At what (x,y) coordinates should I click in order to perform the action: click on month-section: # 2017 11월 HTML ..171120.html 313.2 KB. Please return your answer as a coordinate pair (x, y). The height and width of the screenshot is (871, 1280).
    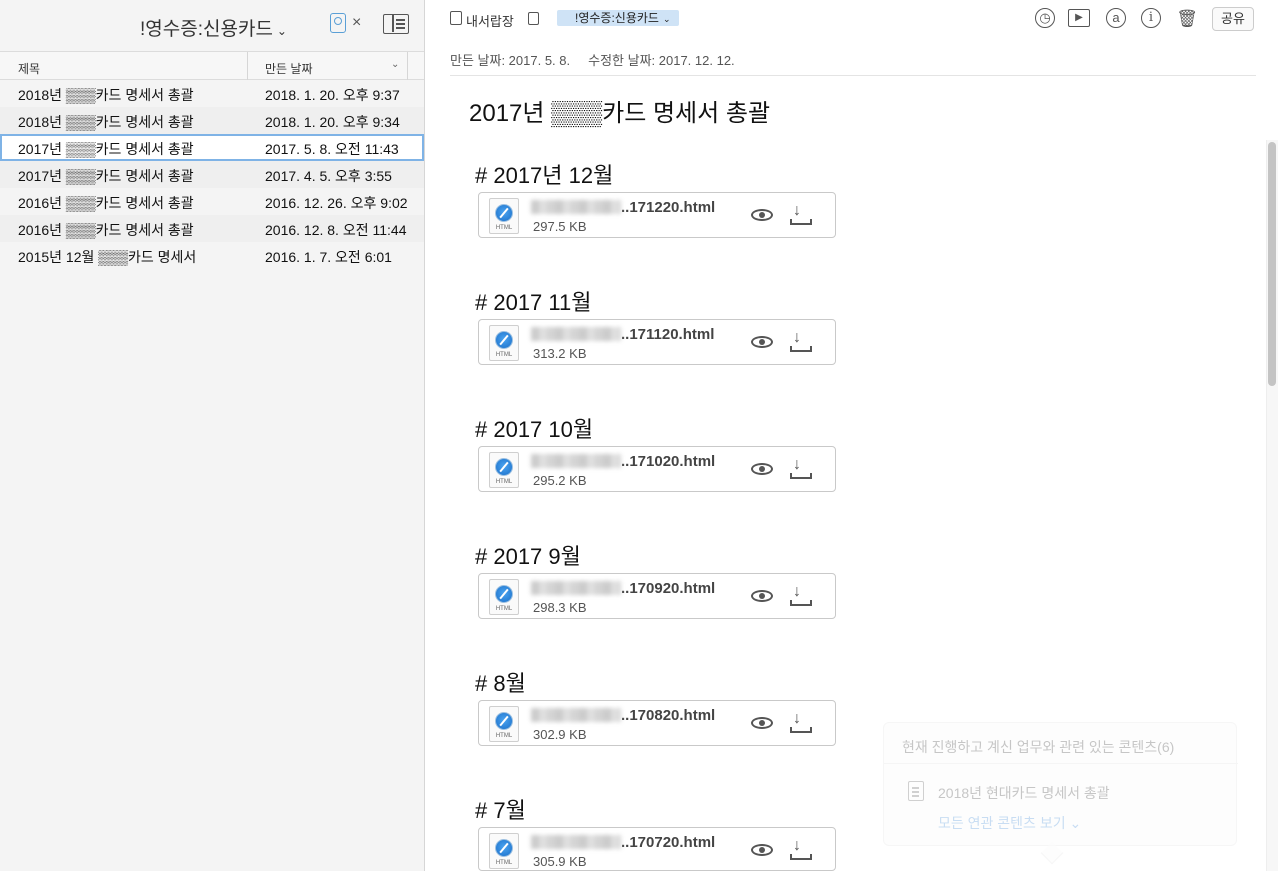
    Looking at the image, I should click on (655, 325).